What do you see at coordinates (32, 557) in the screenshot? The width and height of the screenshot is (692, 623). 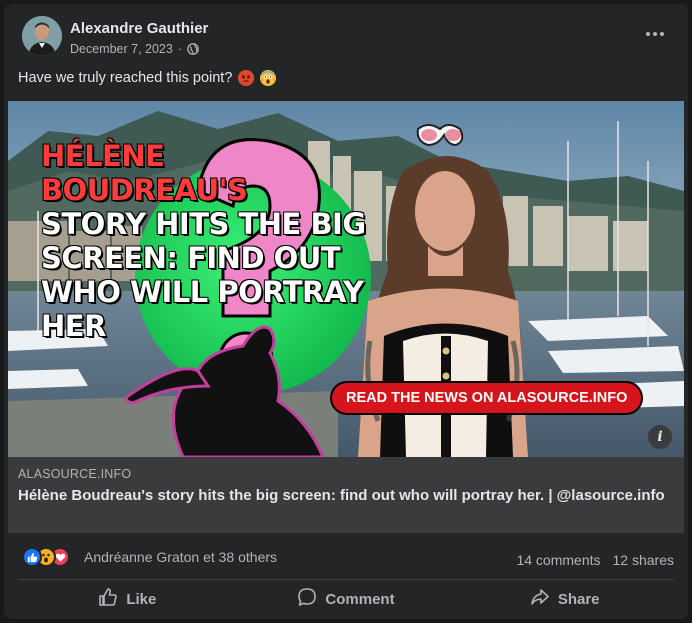 I see `like-reaction-icon` at bounding box center [32, 557].